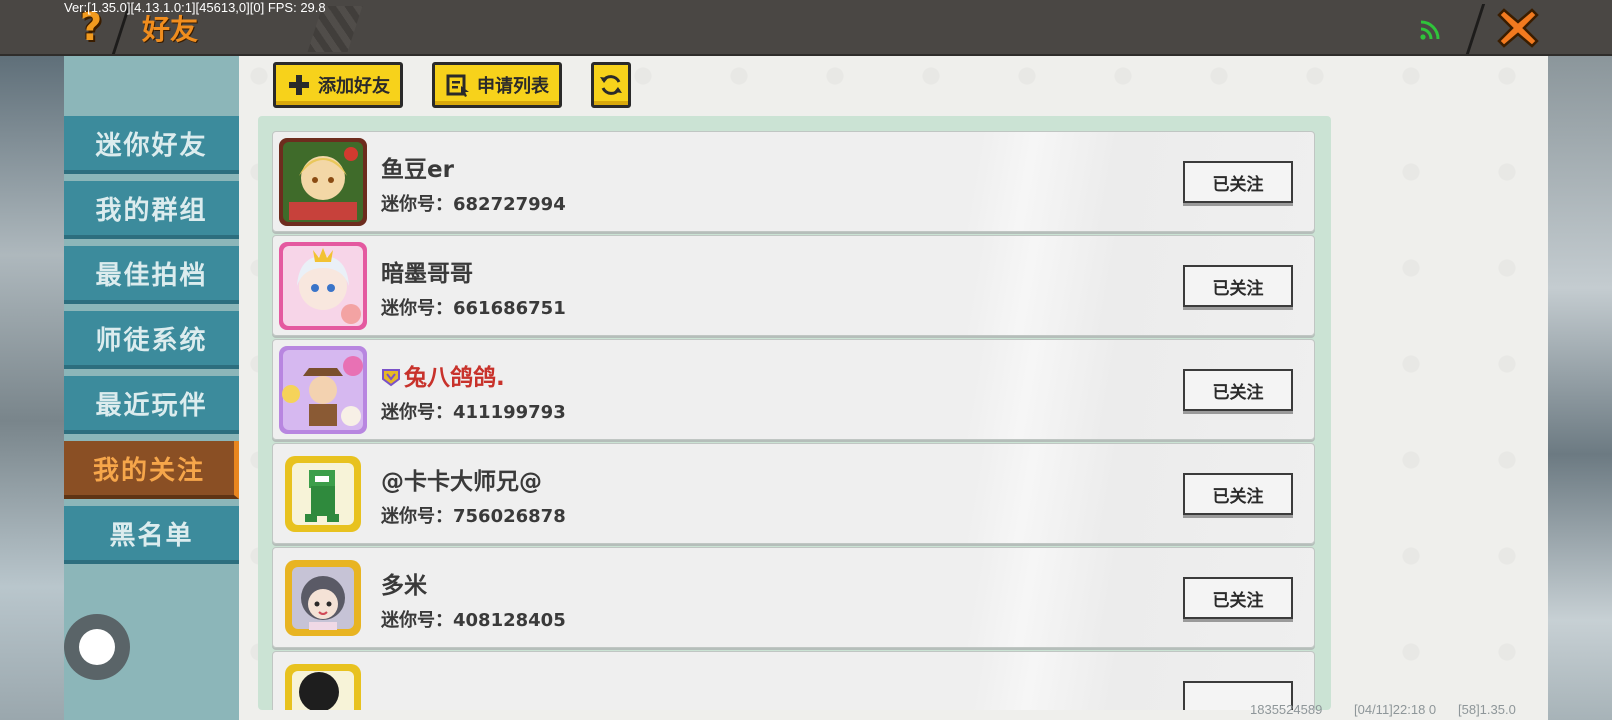 This screenshot has width=1612, height=720. Describe the element at coordinates (417, 170) in the screenshot. I see `friend-name: 鱼豆er` at that location.